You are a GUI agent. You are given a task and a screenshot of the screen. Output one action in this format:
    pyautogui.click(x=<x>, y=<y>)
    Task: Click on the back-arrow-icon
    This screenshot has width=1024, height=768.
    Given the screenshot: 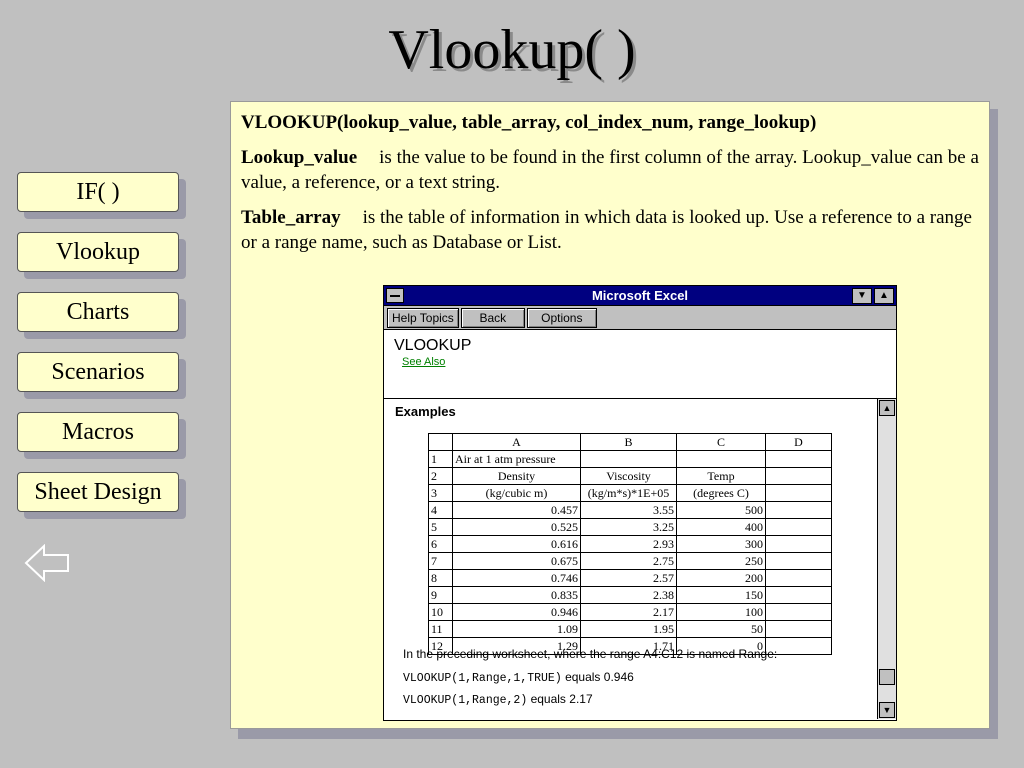 What is the action you would take?
    pyautogui.click(x=47, y=563)
    